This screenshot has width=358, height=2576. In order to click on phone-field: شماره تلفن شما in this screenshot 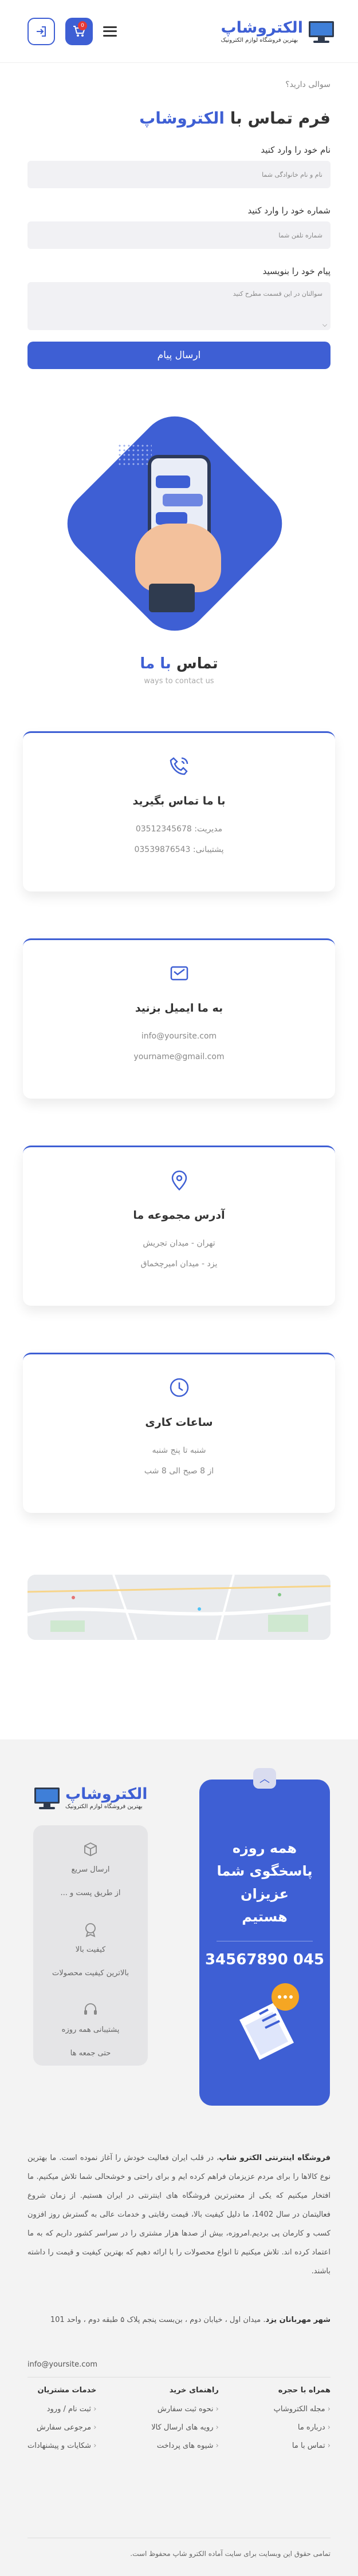, I will do `click(179, 235)`.